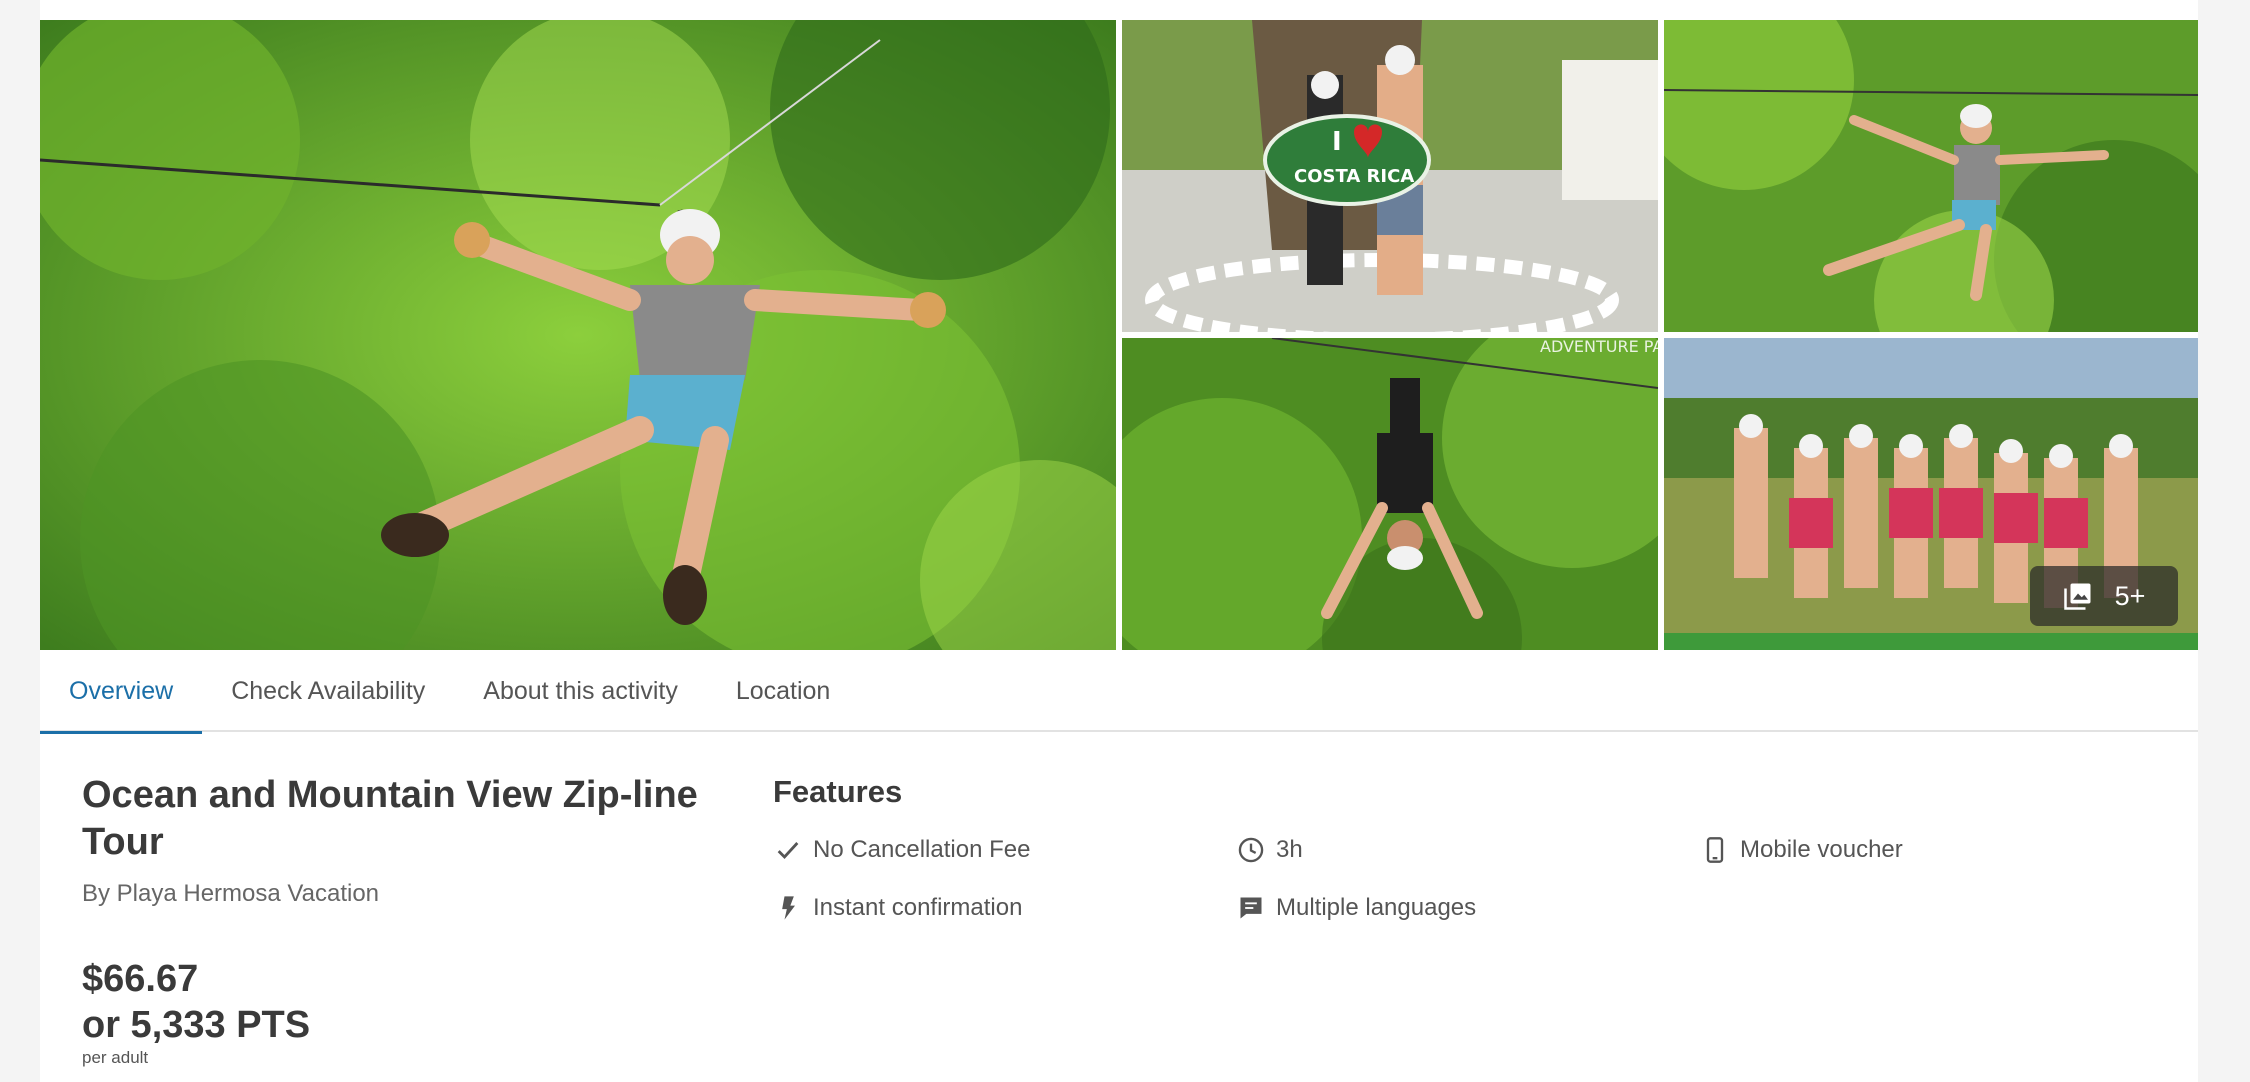 The height and width of the screenshot is (1082, 2250). Describe the element at coordinates (1376, 907) in the screenshot. I see `feature-label: Multiple languages` at that location.